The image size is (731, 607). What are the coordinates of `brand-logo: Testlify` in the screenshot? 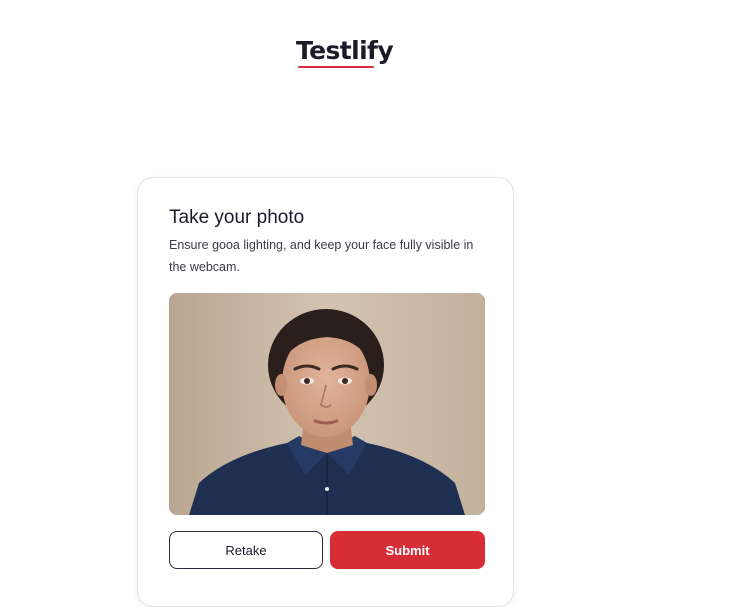 It's located at (345, 53).